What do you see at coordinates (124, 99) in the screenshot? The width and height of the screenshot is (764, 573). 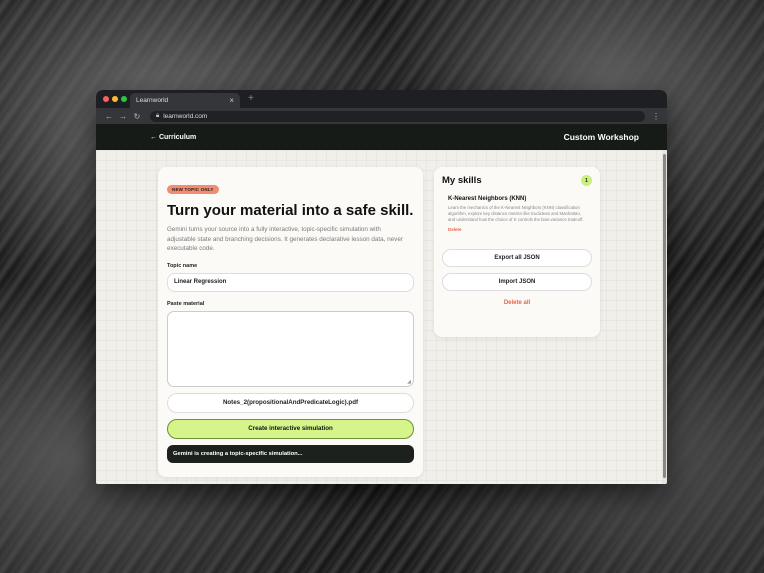 I see `maximize-window-icon` at bounding box center [124, 99].